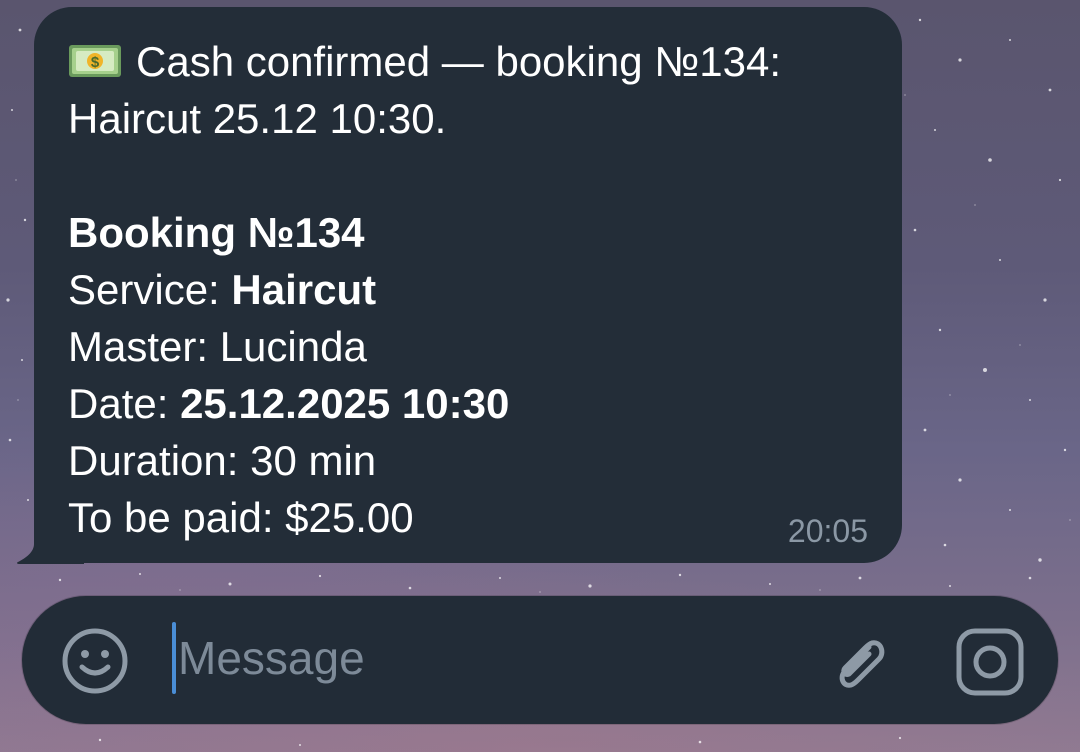  What do you see at coordinates (124, 403) in the screenshot?
I see `date-label: Date:` at bounding box center [124, 403].